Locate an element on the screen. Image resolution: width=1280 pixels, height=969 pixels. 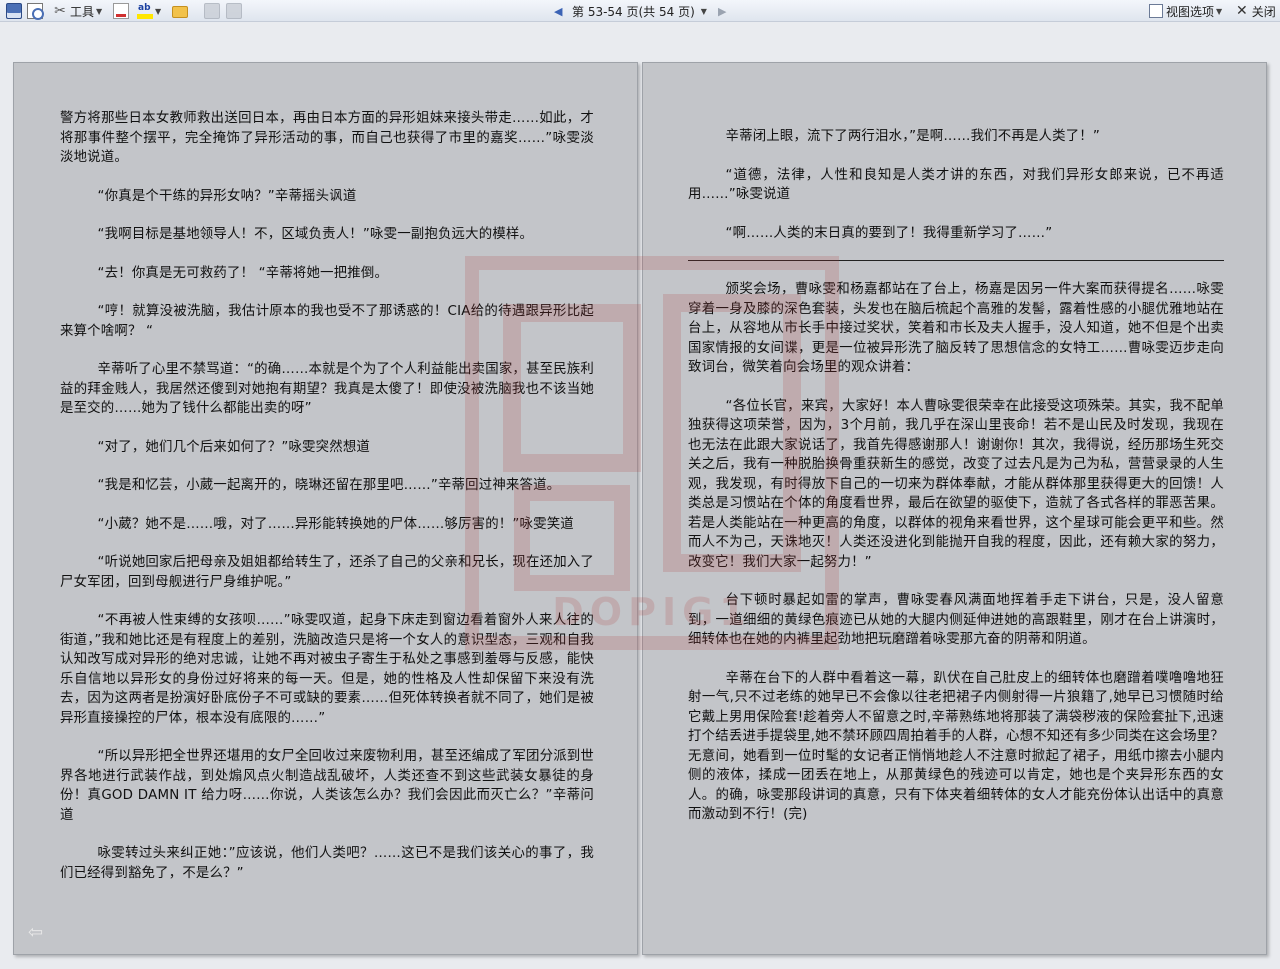
triangle-left-icon: ◀ is located at coordinates (558, 11).